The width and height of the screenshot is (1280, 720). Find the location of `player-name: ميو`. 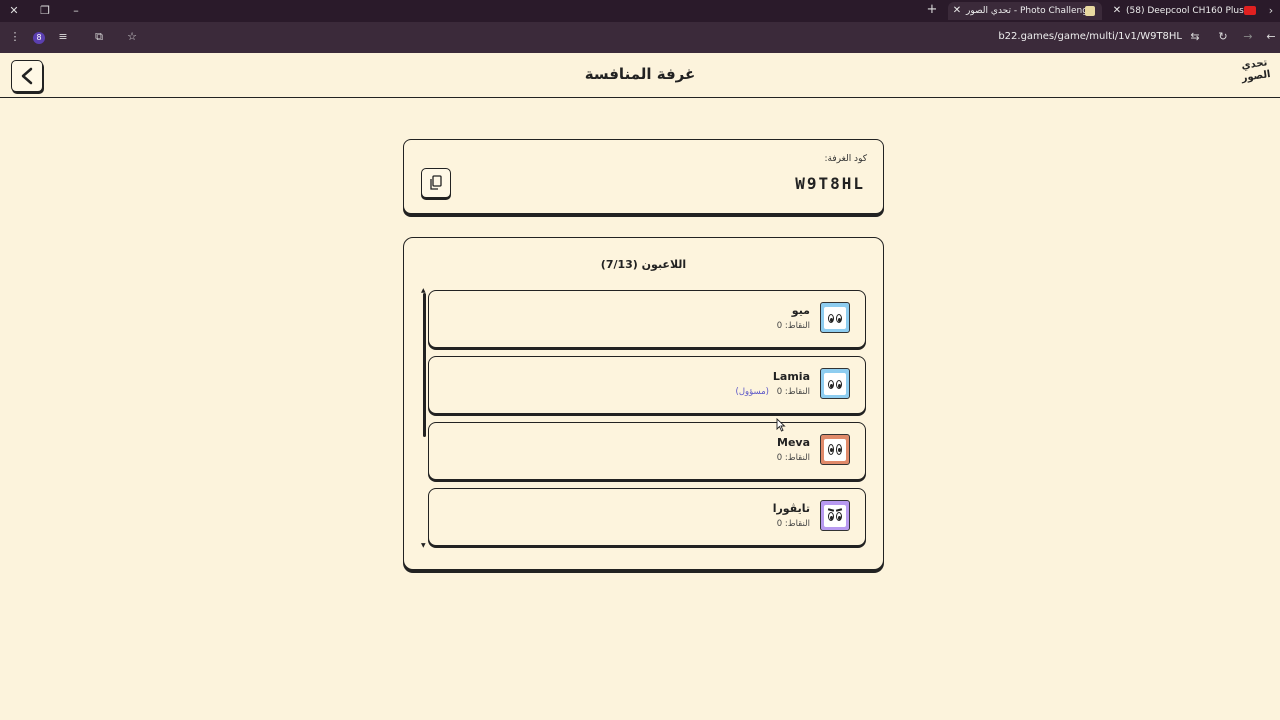

player-name: ميو is located at coordinates (800, 310).